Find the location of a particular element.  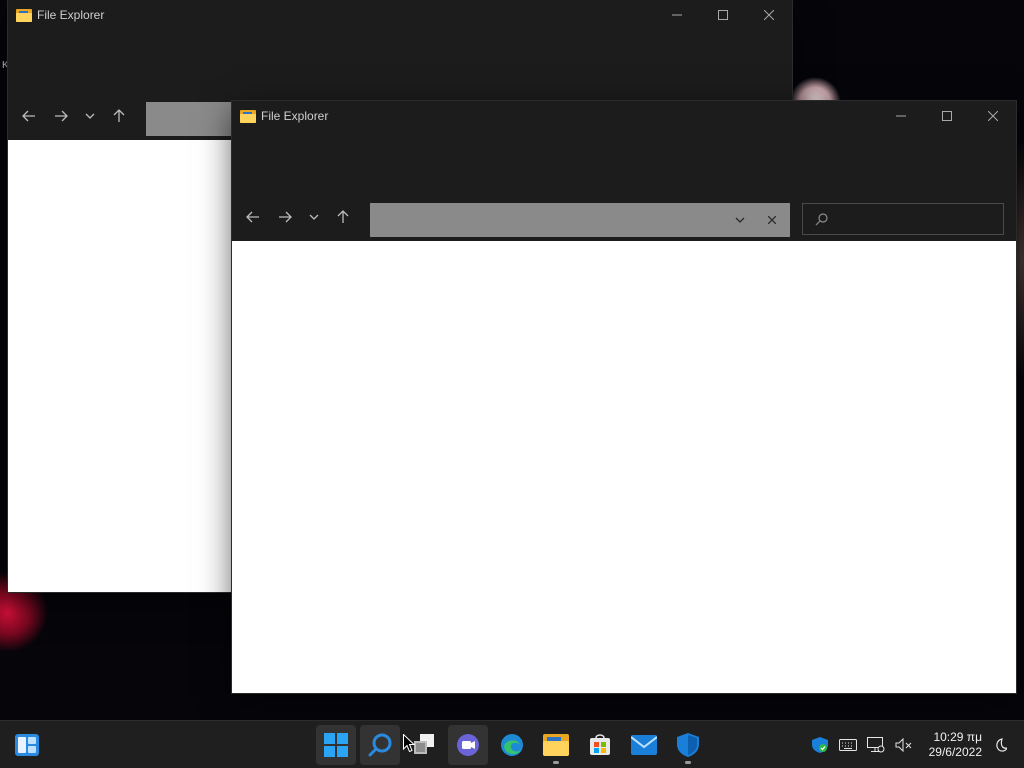

address-clear-button is located at coordinates (772, 220).